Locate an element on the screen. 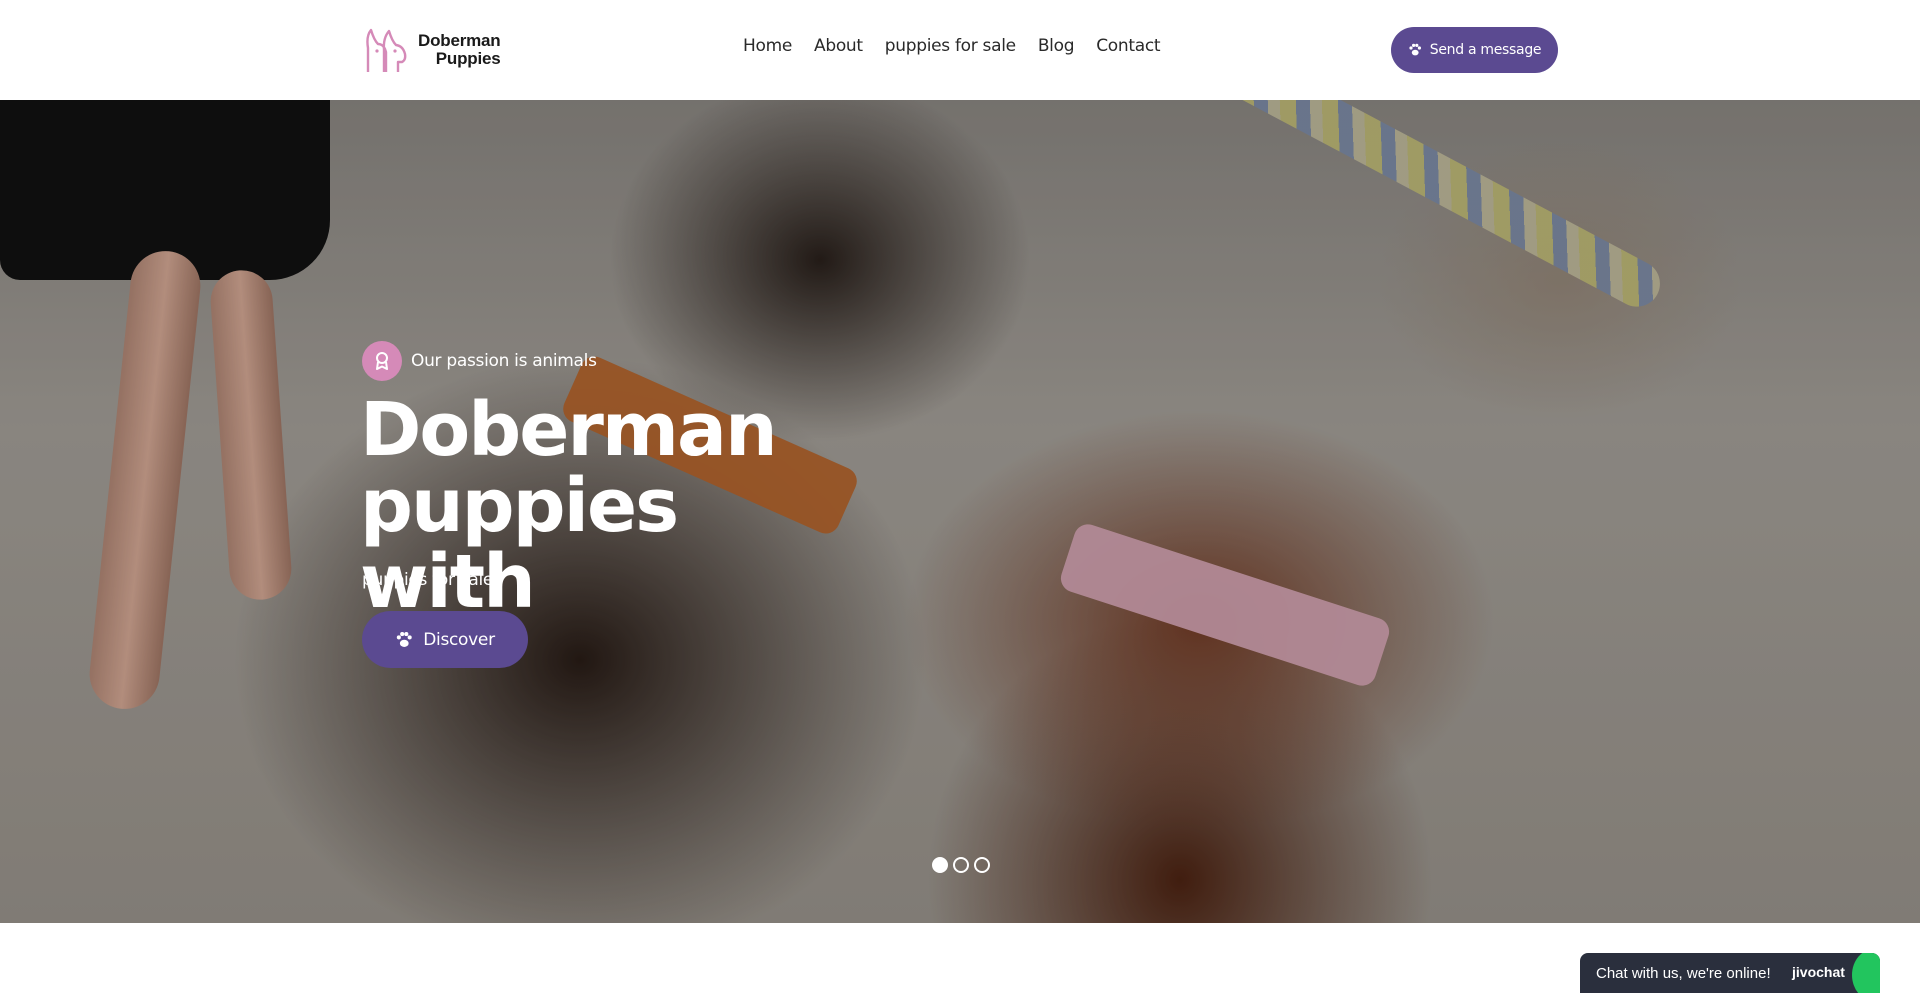 This screenshot has width=1920, height=993. nav-about: About is located at coordinates (838, 46).